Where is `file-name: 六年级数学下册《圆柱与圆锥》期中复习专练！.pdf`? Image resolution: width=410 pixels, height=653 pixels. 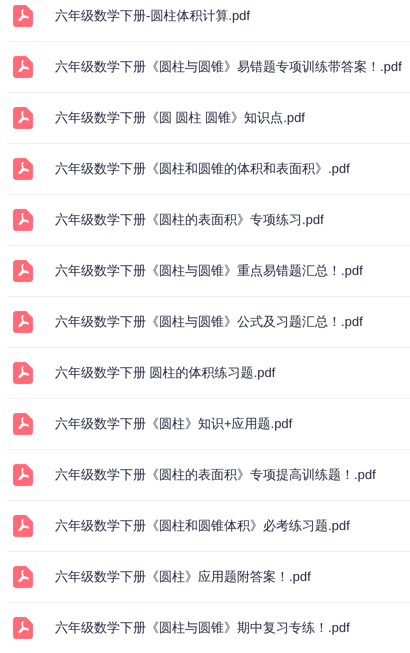 file-name: 六年级数学下册《圆柱与圆锥》期中复习专练！.pdf is located at coordinates (202, 628).